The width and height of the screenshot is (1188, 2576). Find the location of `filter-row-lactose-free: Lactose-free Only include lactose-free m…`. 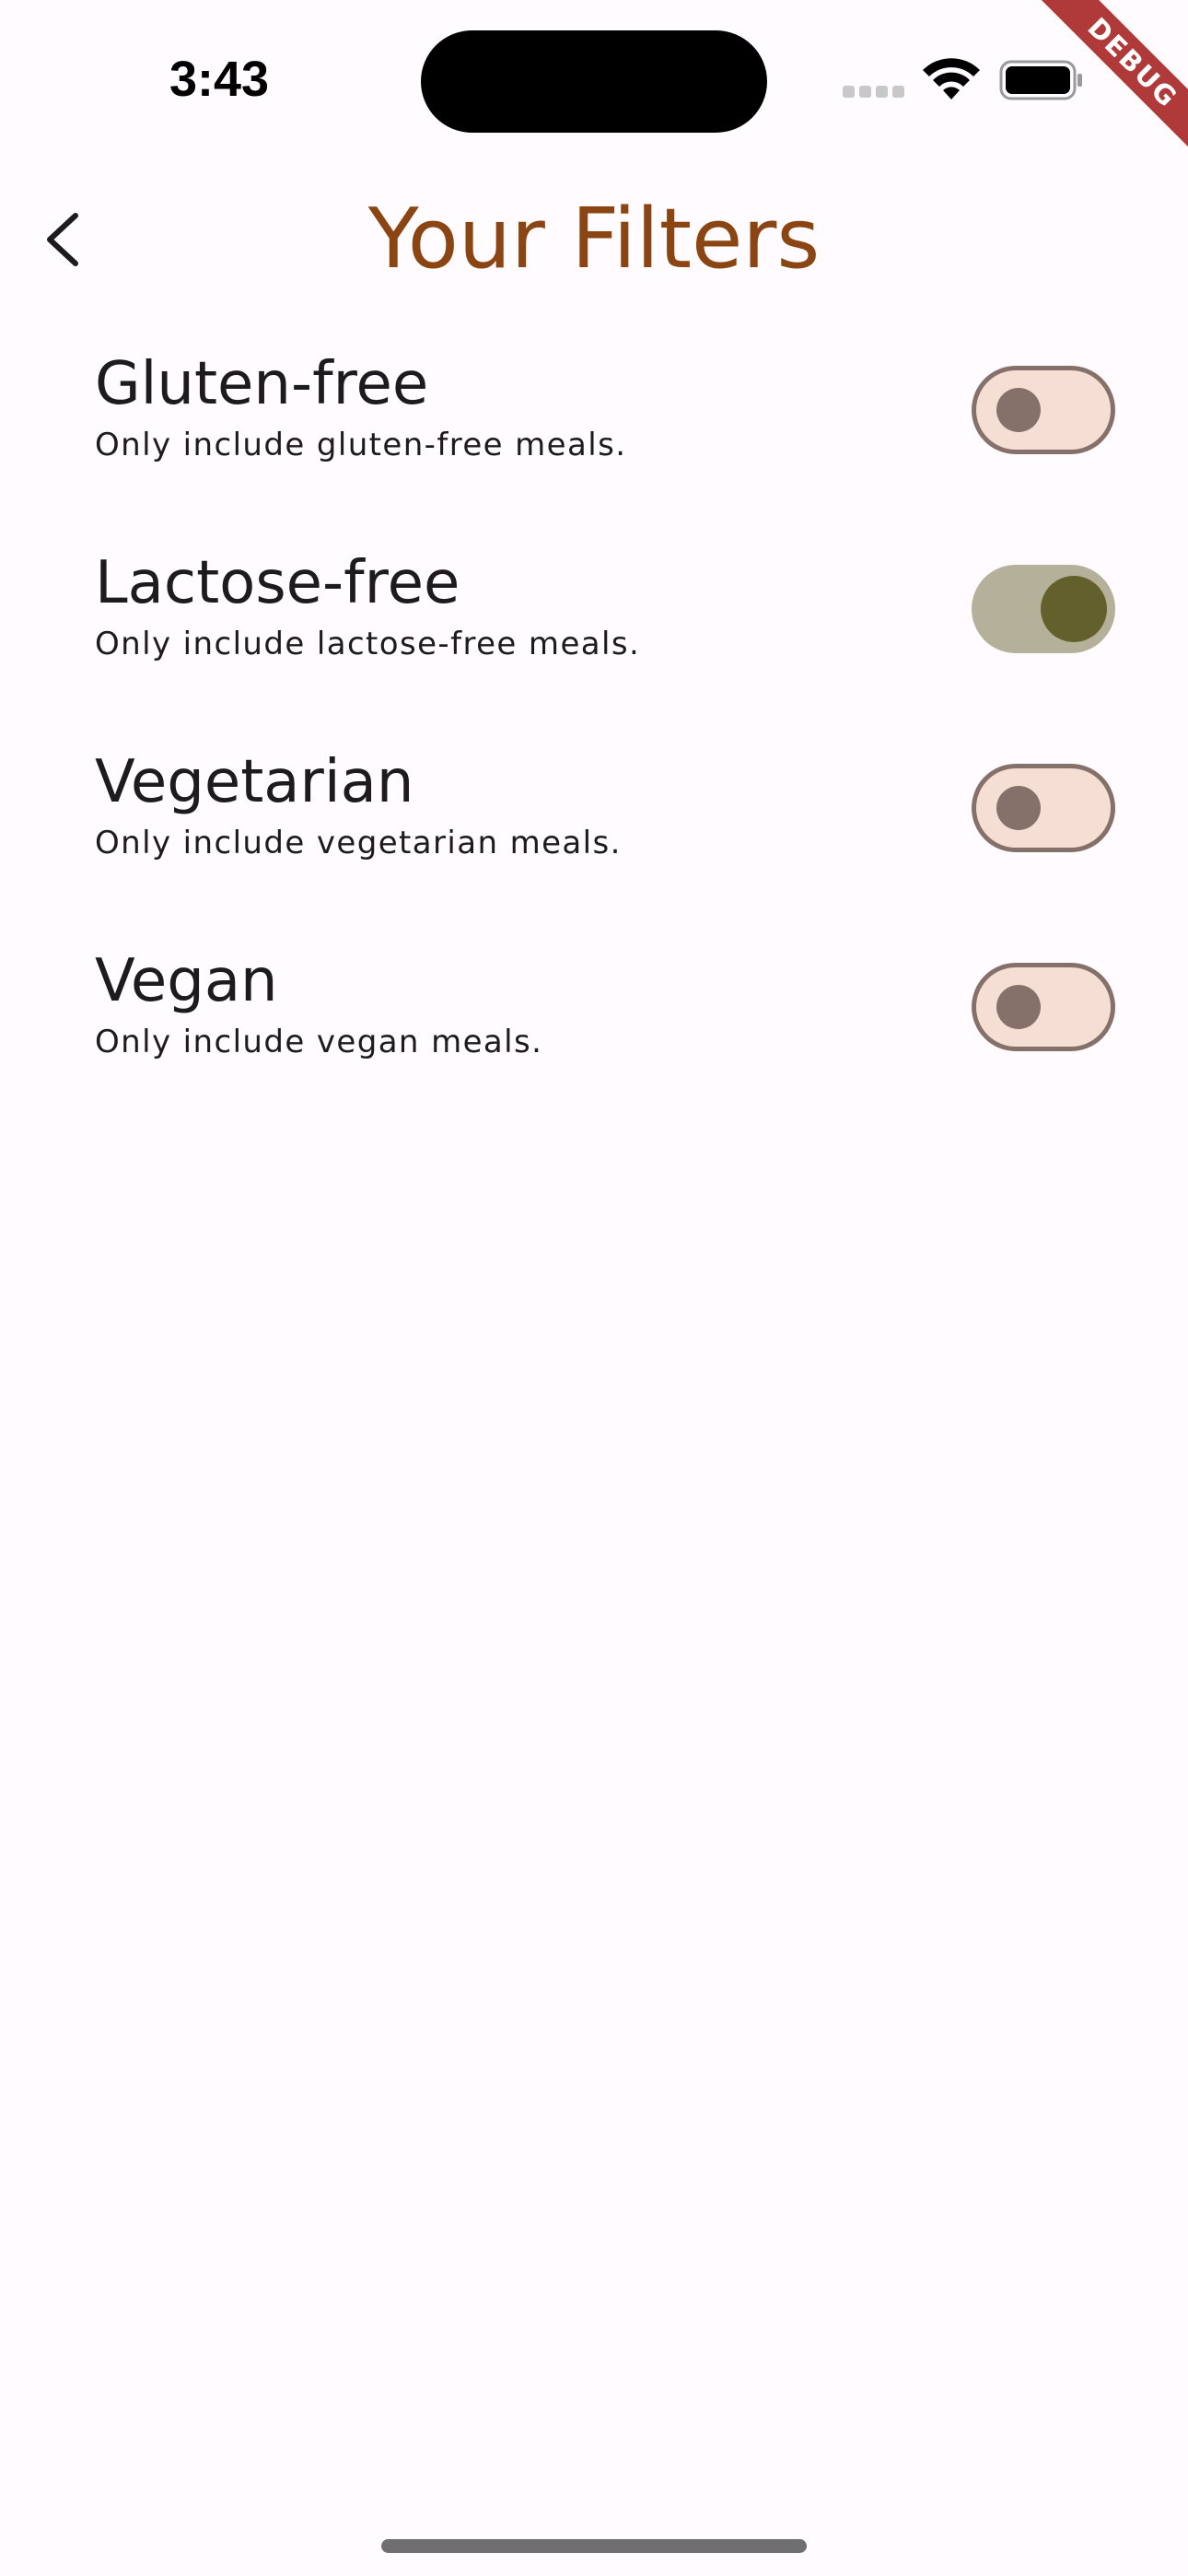

filter-row-lactose-free: Lactose-free Only include lactose-free m… is located at coordinates (594, 645).